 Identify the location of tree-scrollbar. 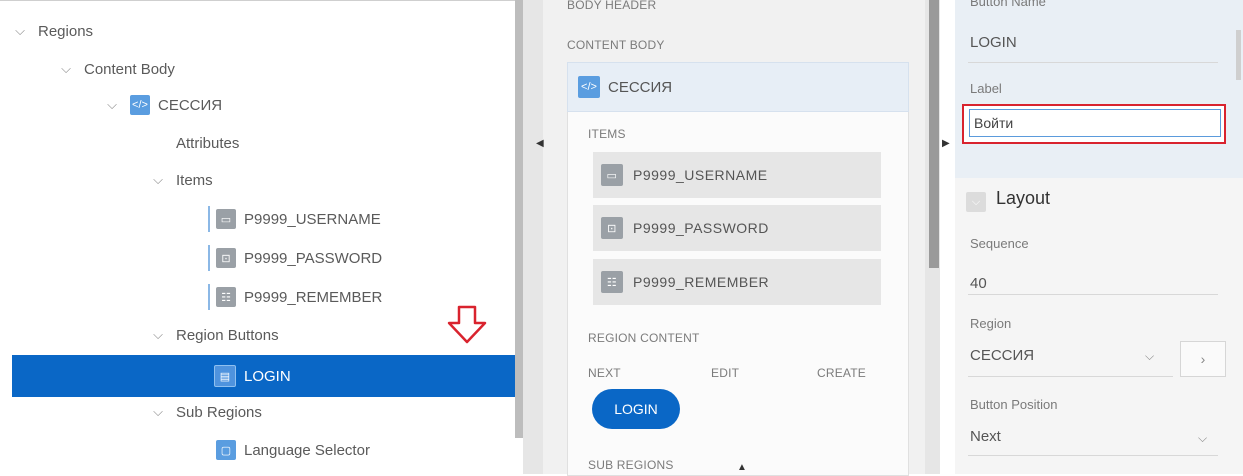
(519, 219).